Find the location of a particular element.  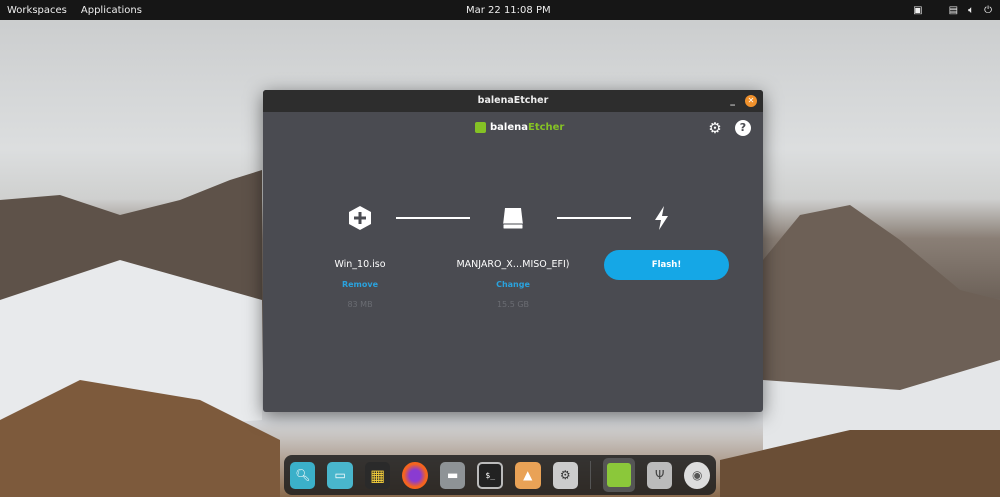

dock-separator is located at coordinates (590, 475).